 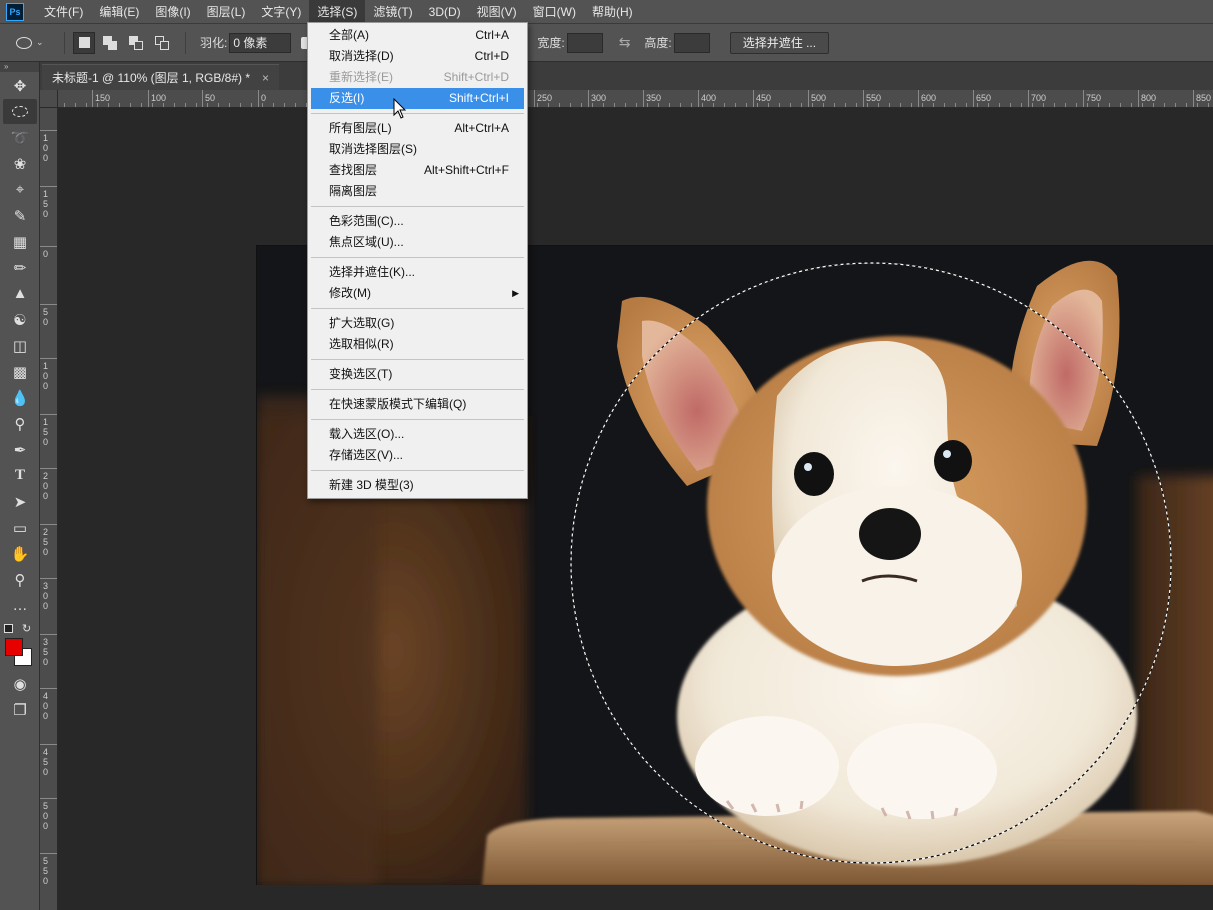 I want to click on menu-3d: 3D(D), so click(x=445, y=12).